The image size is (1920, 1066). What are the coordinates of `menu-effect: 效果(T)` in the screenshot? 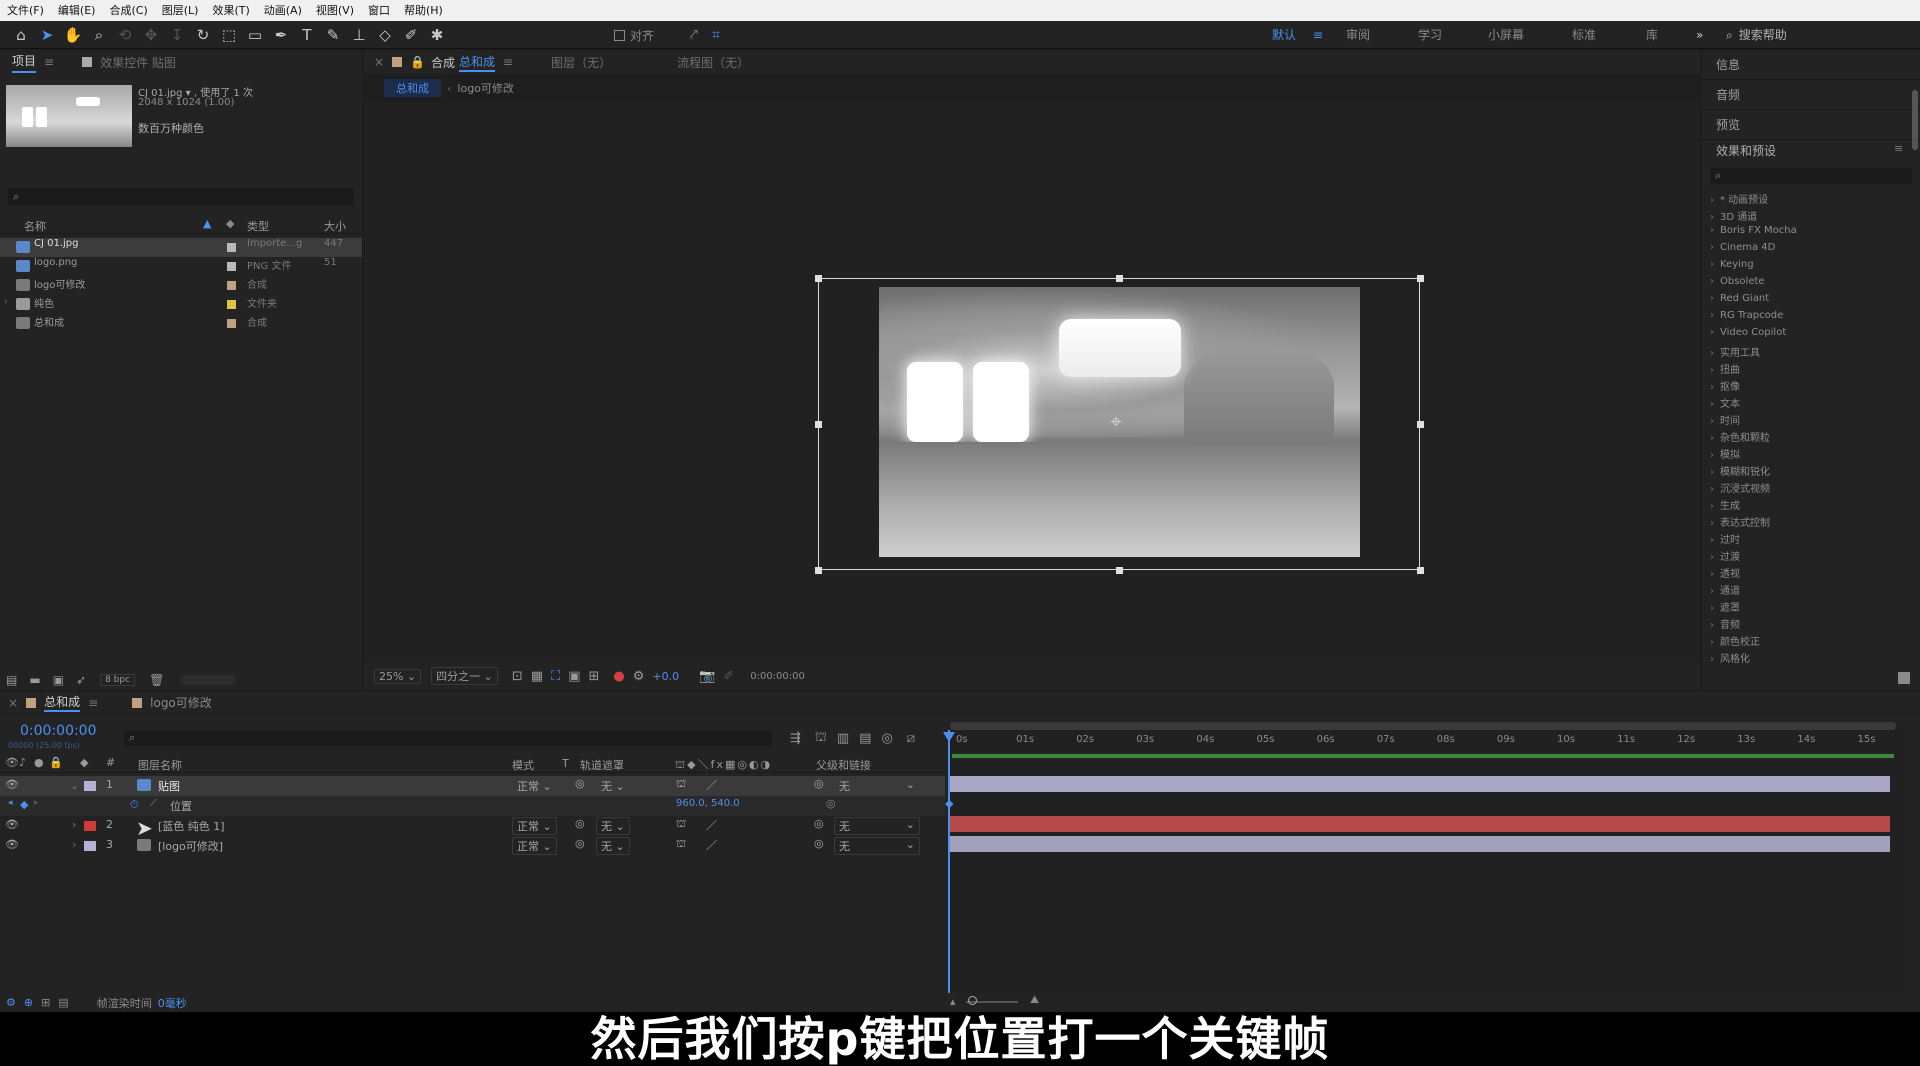 It's located at (230, 10).